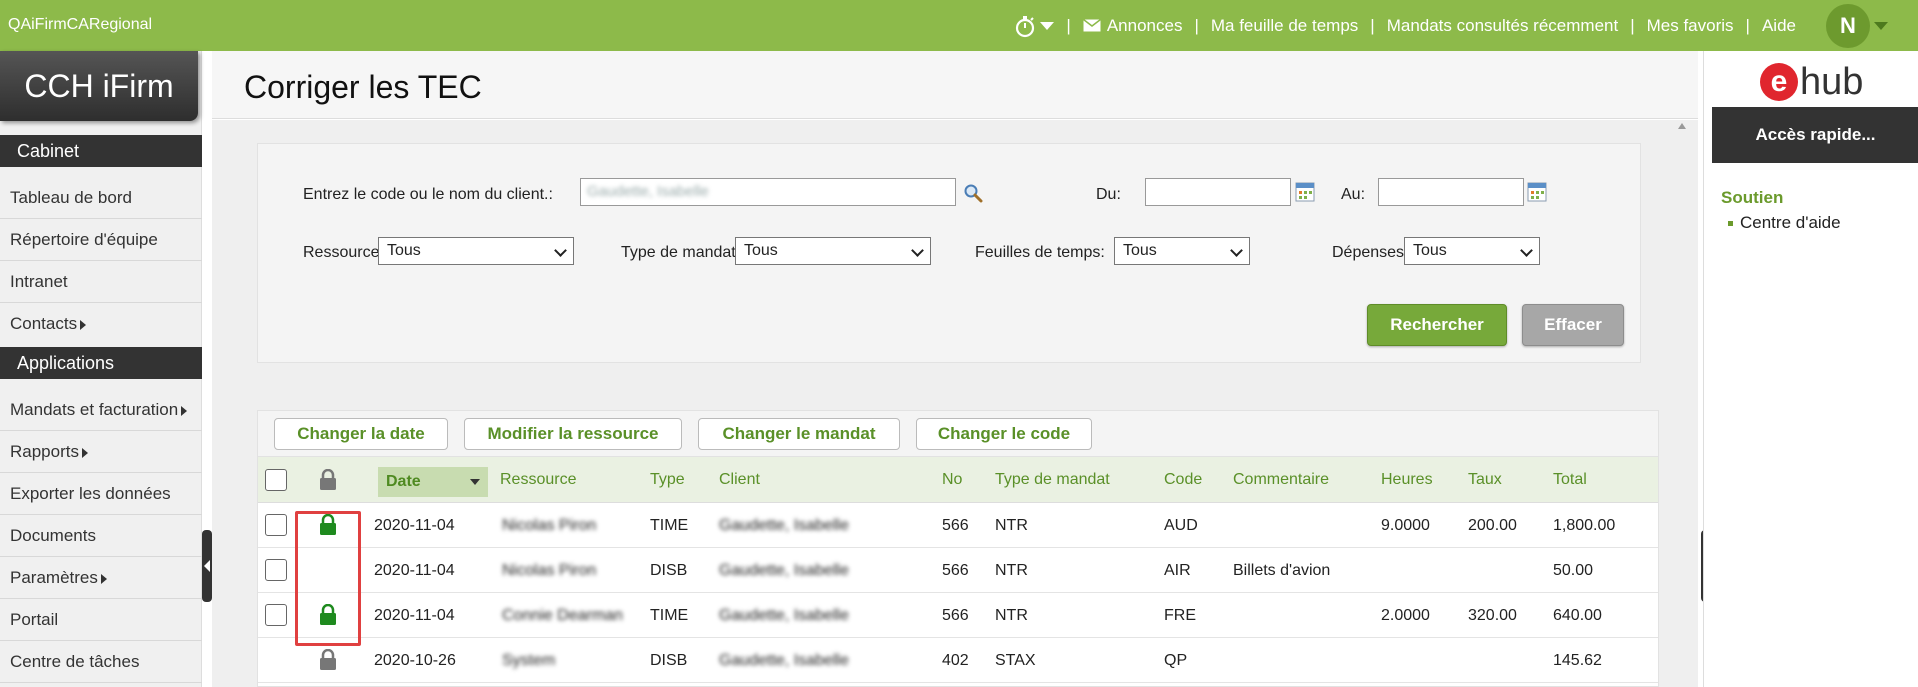 Image resolution: width=1918 pixels, height=687 pixels. What do you see at coordinates (1472, 251) in the screenshot?
I see `expenses-select: Tous` at bounding box center [1472, 251].